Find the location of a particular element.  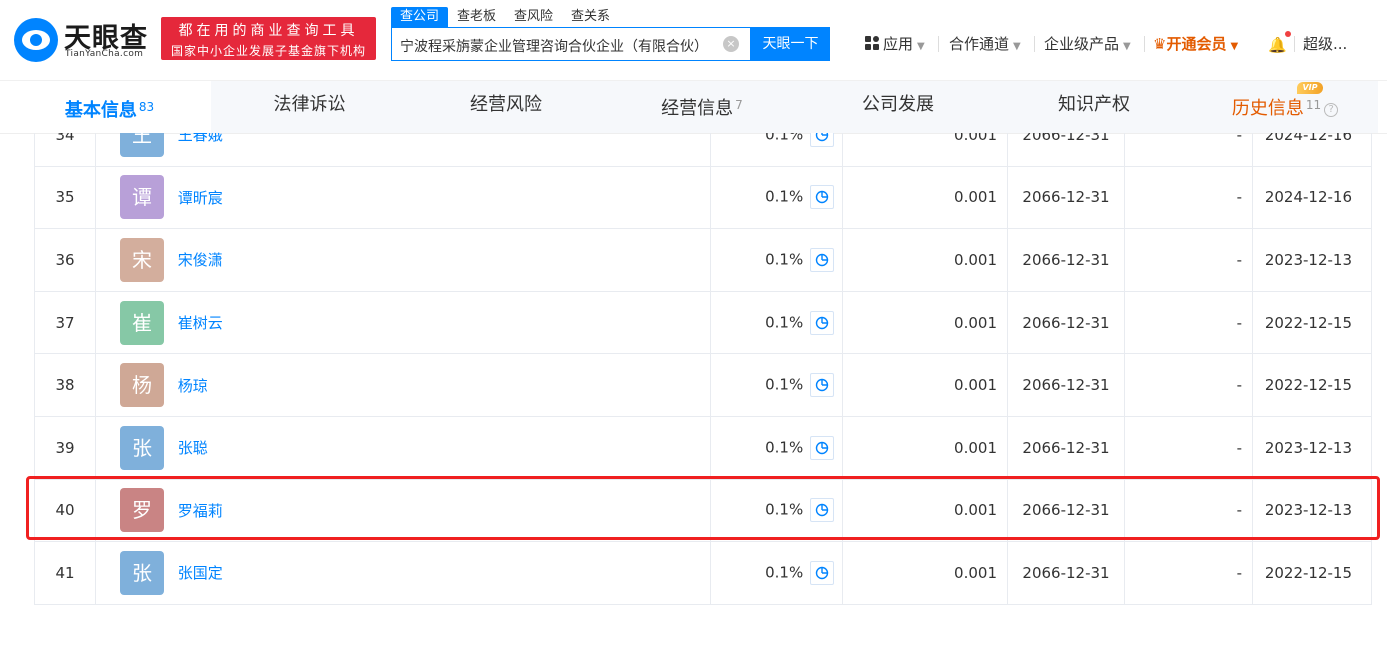

search-tab-relation: 查关系 is located at coordinates (590, 17).